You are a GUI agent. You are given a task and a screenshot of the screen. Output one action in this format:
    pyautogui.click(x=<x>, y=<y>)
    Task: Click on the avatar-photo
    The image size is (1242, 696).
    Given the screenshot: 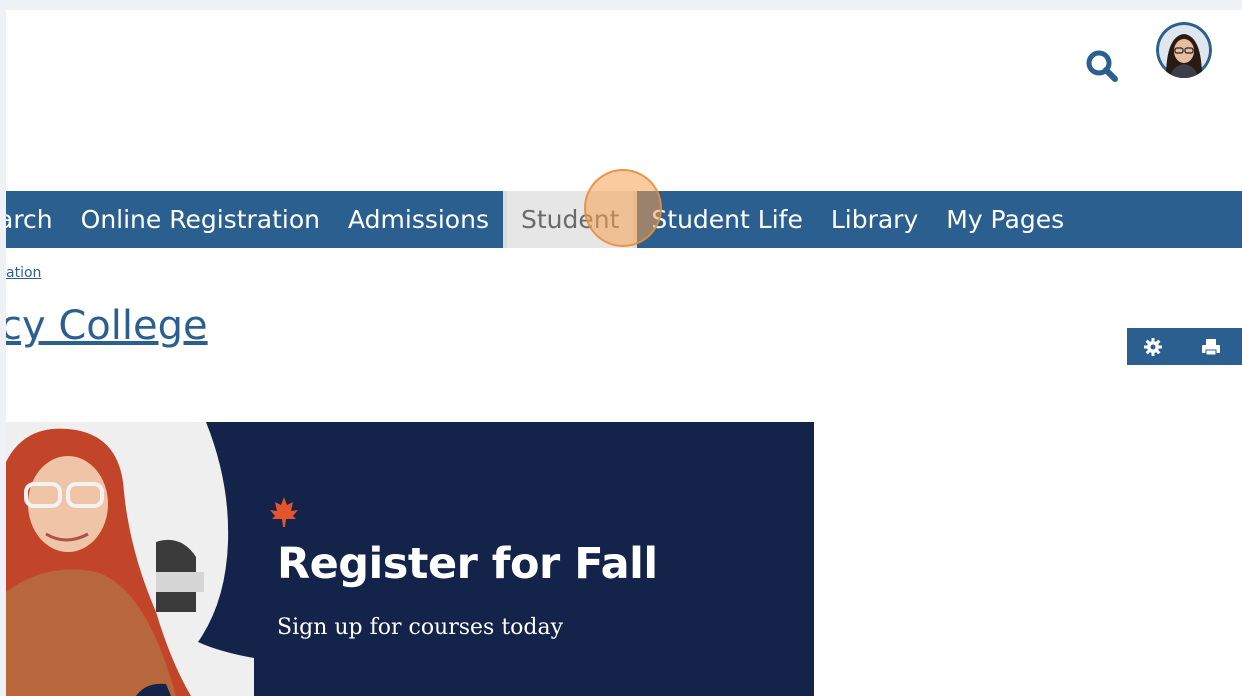 What is the action you would take?
    pyautogui.click(x=1184, y=50)
    